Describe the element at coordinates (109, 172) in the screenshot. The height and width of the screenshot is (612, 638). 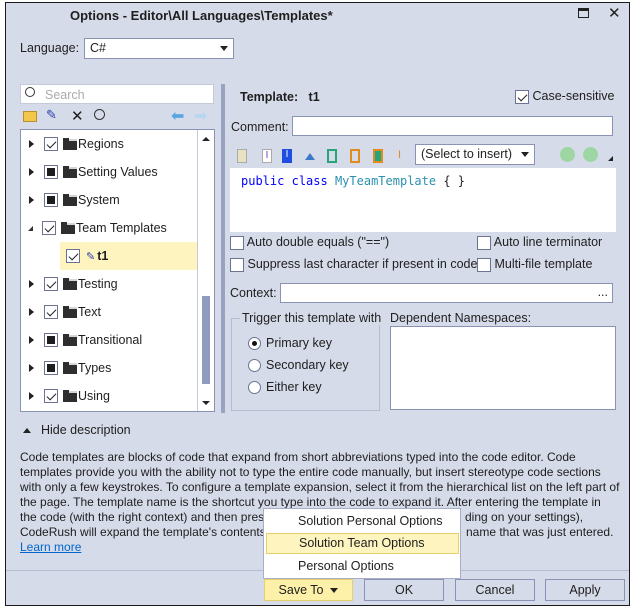
I see `tree-item: Setting Values` at that location.